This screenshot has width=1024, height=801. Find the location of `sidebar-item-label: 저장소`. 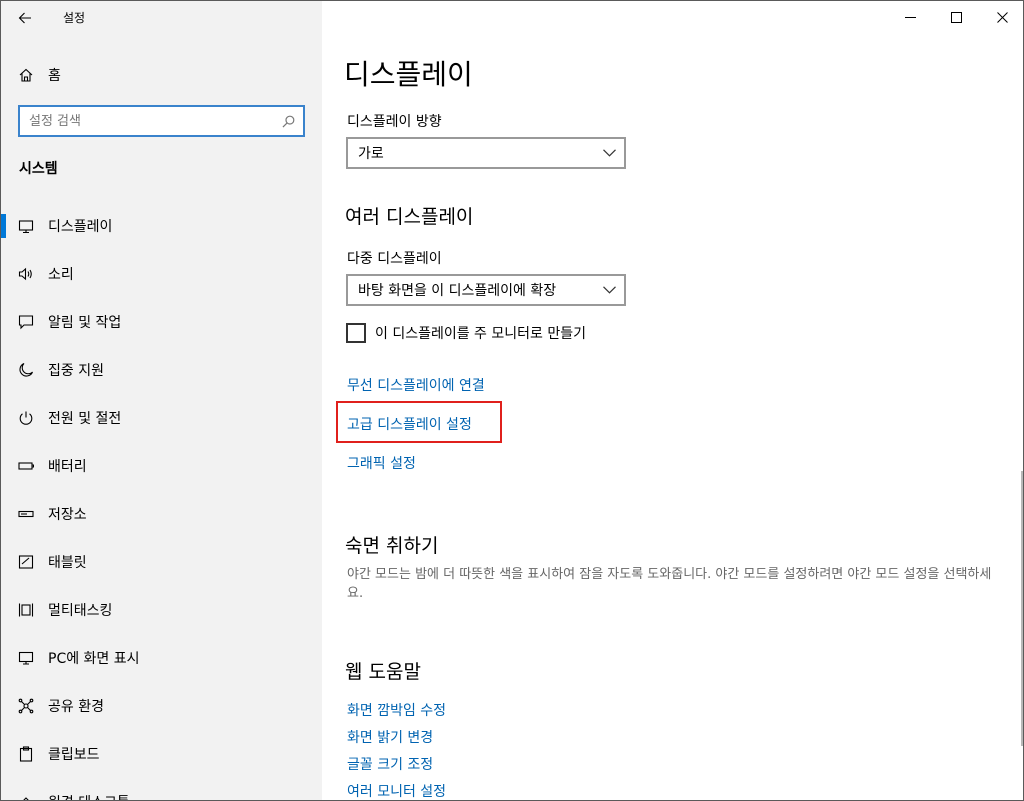

sidebar-item-label: 저장소 is located at coordinates (67, 515).